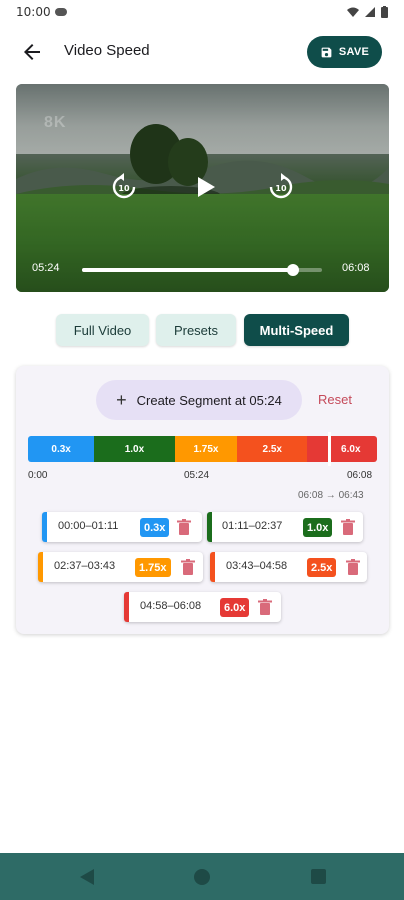  I want to click on create-segment-button: + Create Segment at 05:24, so click(199, 400).